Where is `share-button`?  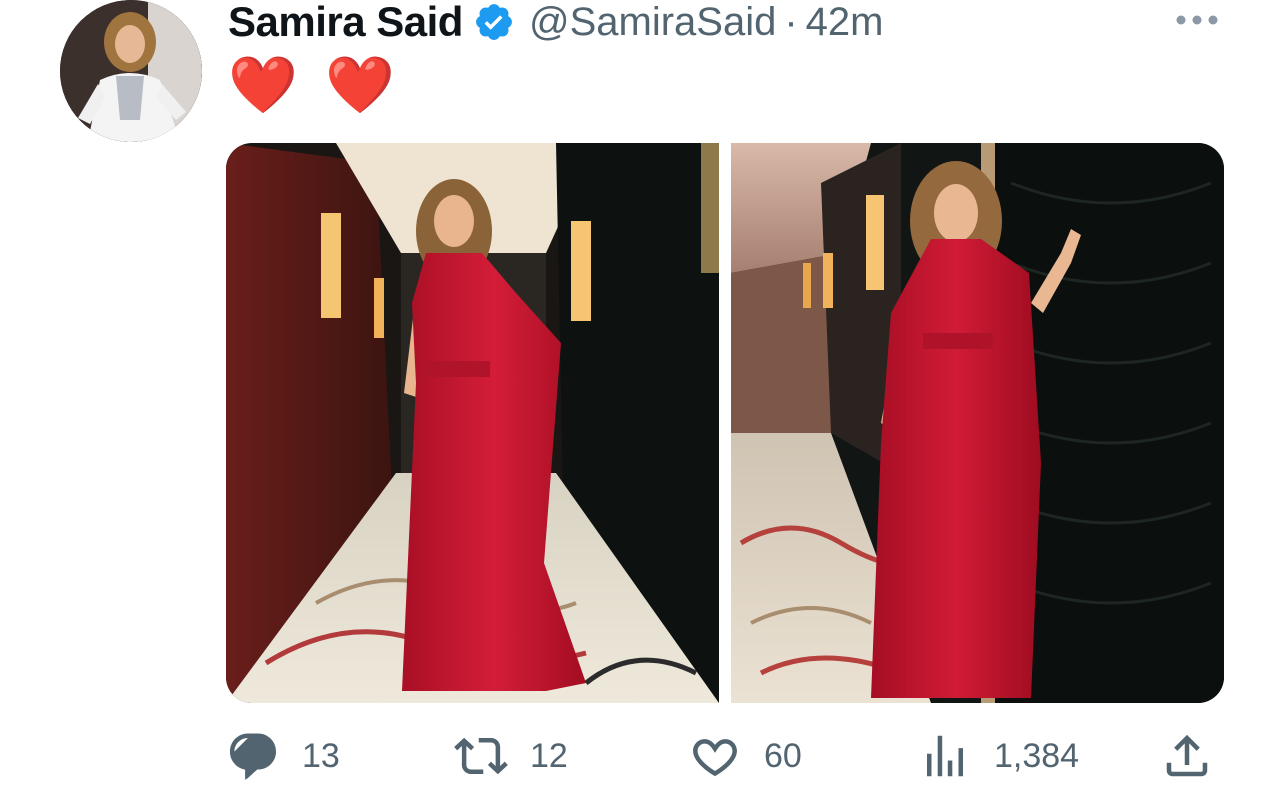 share-button is located at coordinates (1187, 756).